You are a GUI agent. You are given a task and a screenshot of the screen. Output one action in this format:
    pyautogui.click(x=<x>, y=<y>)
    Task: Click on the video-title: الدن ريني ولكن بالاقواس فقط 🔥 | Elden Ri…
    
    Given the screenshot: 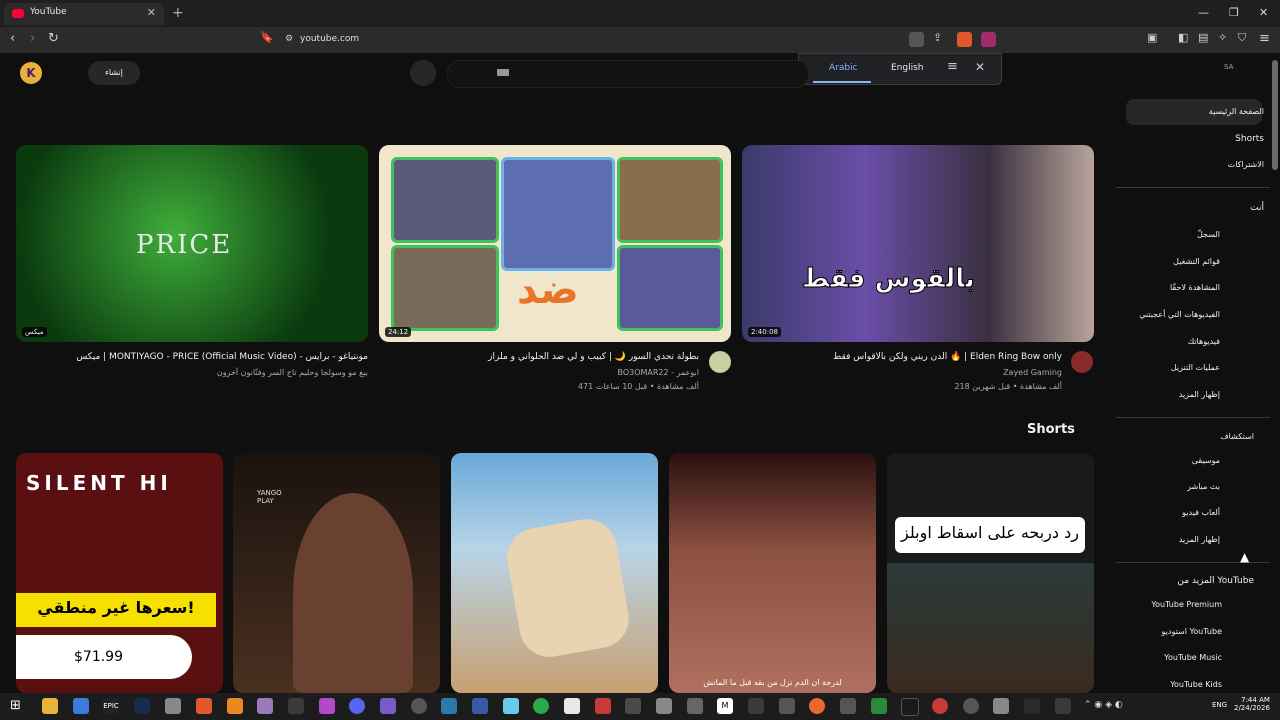 What is the action you would take?
    pyautogui.click(x=902, y=357)
    